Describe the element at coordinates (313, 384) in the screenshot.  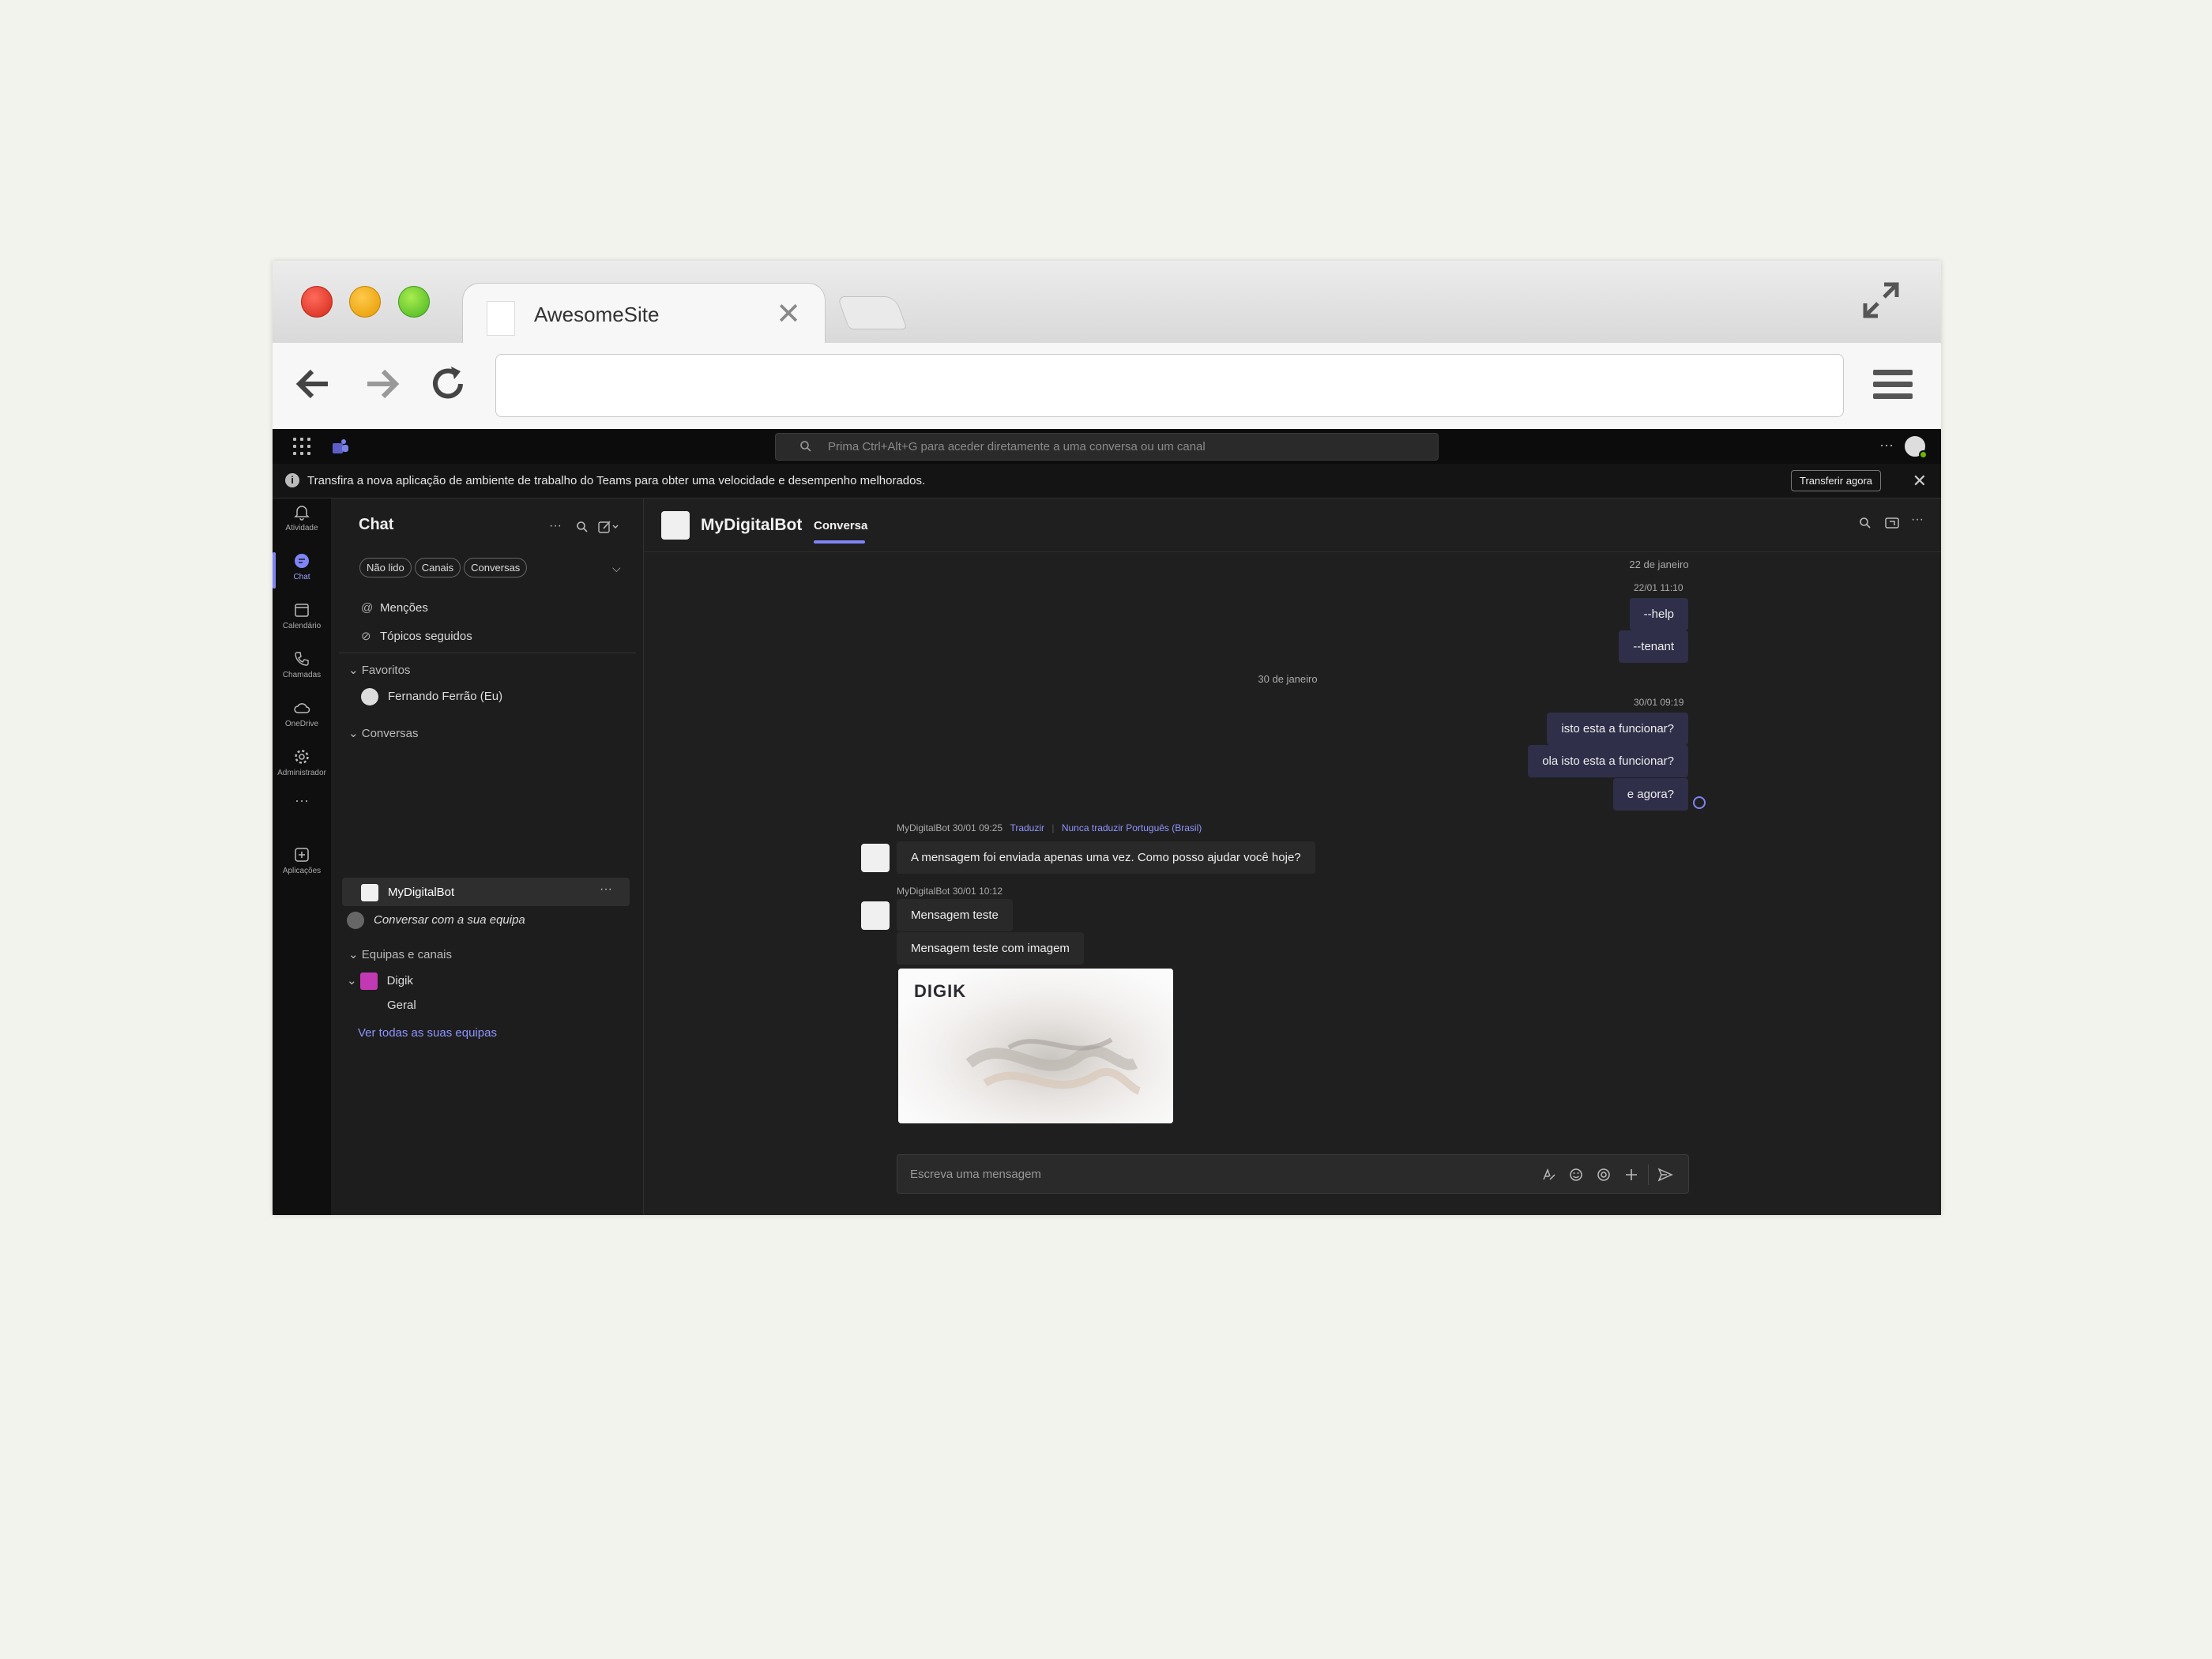
I see `back-arrow-icon` at that location.